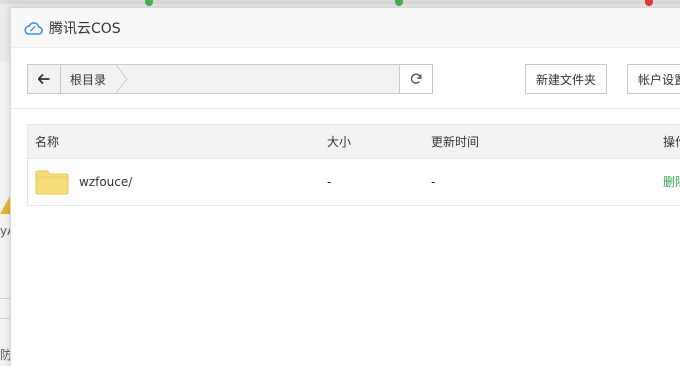 The image size is (680, 366). What do you see at coordinates (260, 79) in the screenshot?
I see `path-bar-empty` at bounding box center [260, 79].